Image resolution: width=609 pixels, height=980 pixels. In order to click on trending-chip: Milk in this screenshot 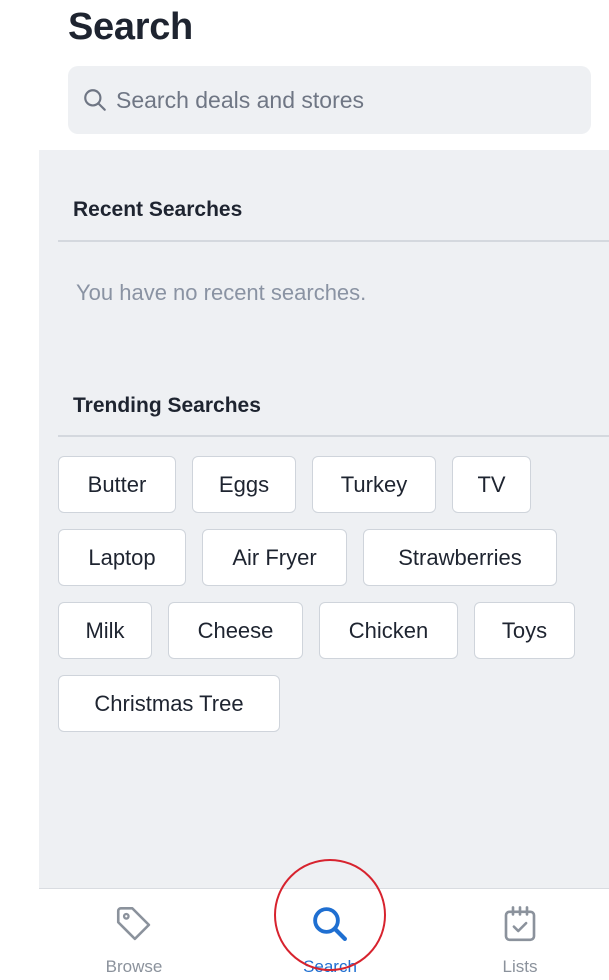, I will do `click(105, 630)`.